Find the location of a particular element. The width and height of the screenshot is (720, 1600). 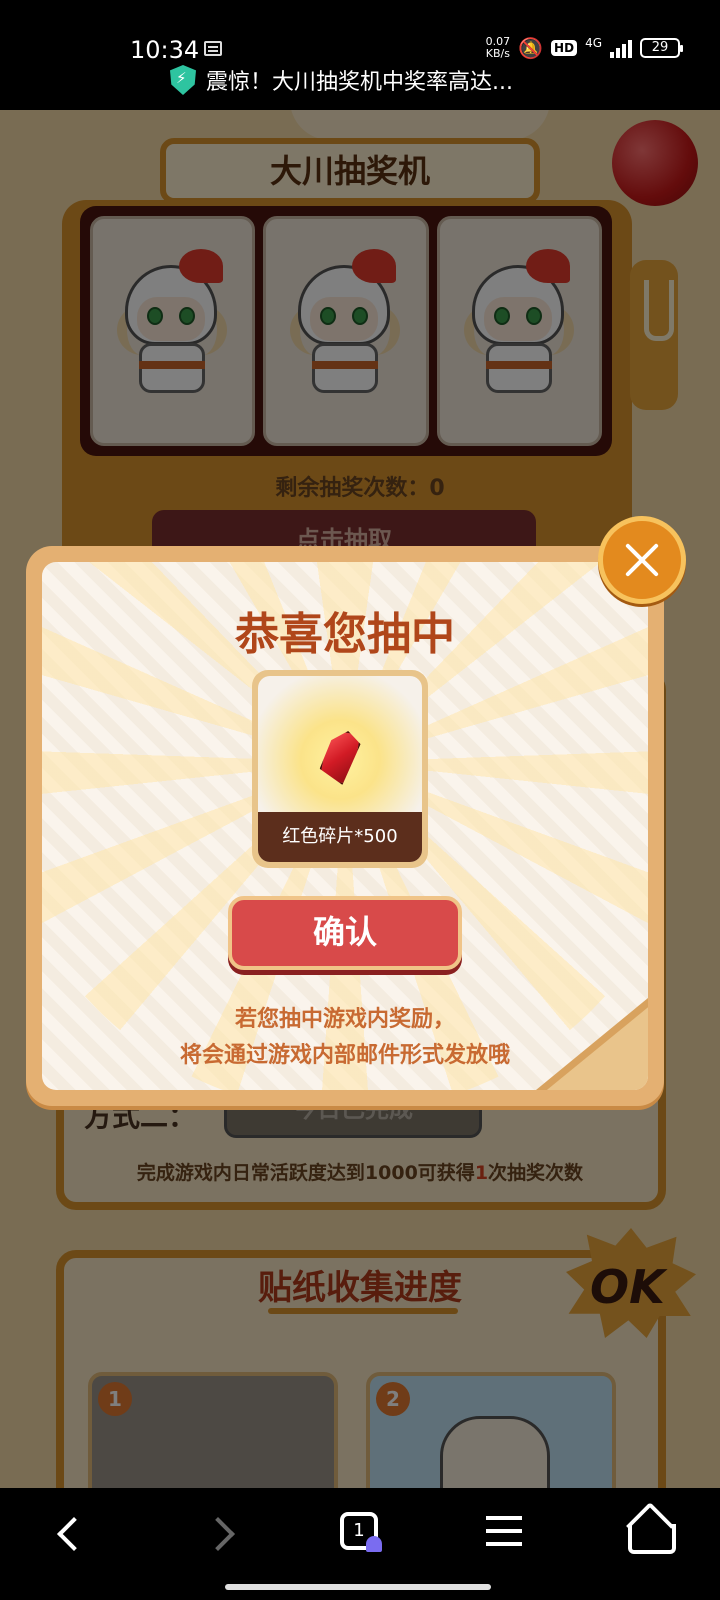

status-time: 10:34 is located at coordinates (165, 50).